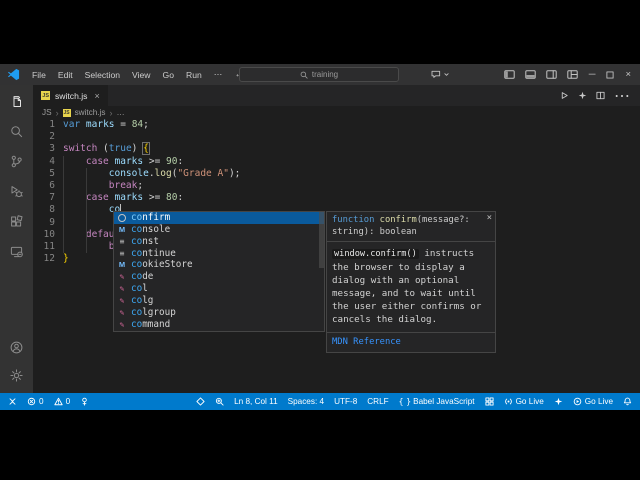 This screenshot has width=640, height=480. What do you see at coordinates (102, 75) in the screenshot?
I see `menu-selection: Selection` at bounding box center [102, 75].